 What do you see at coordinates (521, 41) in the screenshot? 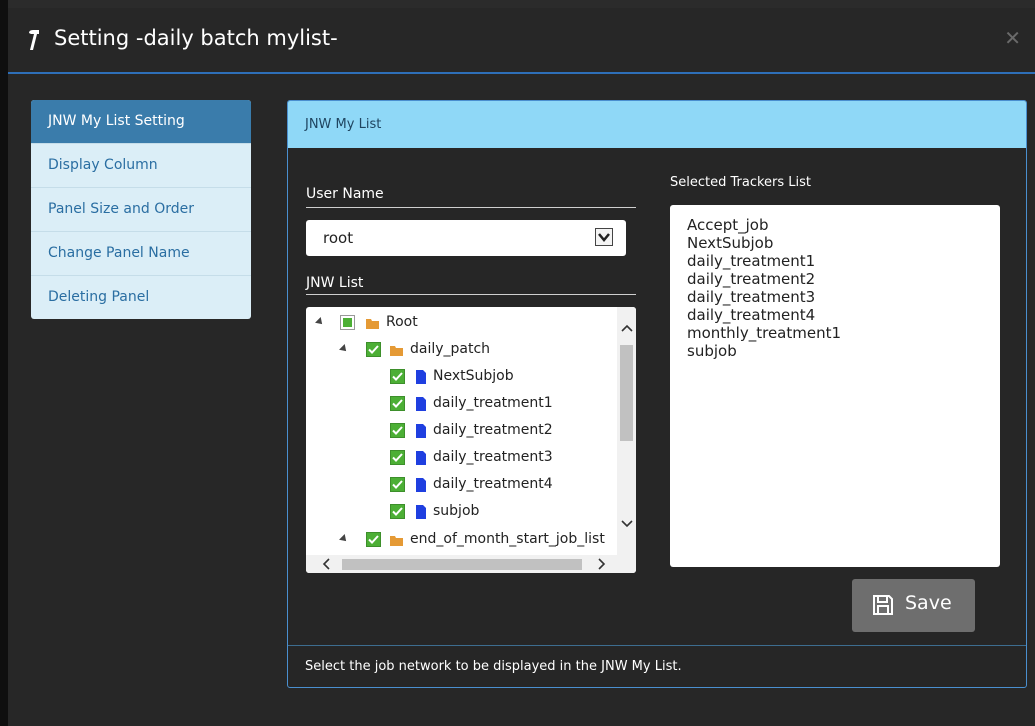
I see `dialog-title-bar: Setting -daily batch mylist- ✕` at bounding box center [521, 41].